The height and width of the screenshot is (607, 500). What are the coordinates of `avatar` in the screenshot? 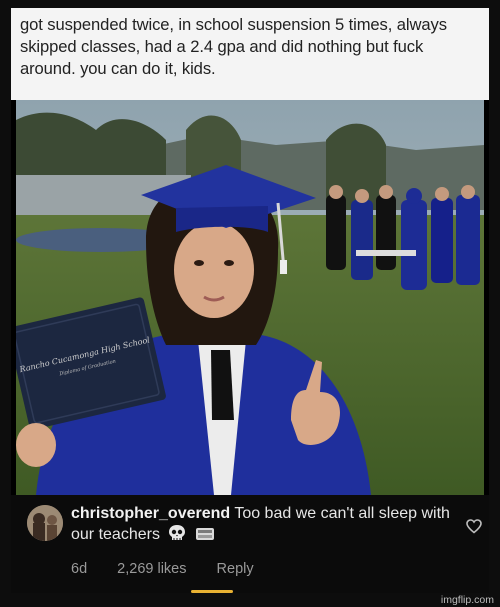 It's located at (45, 523).